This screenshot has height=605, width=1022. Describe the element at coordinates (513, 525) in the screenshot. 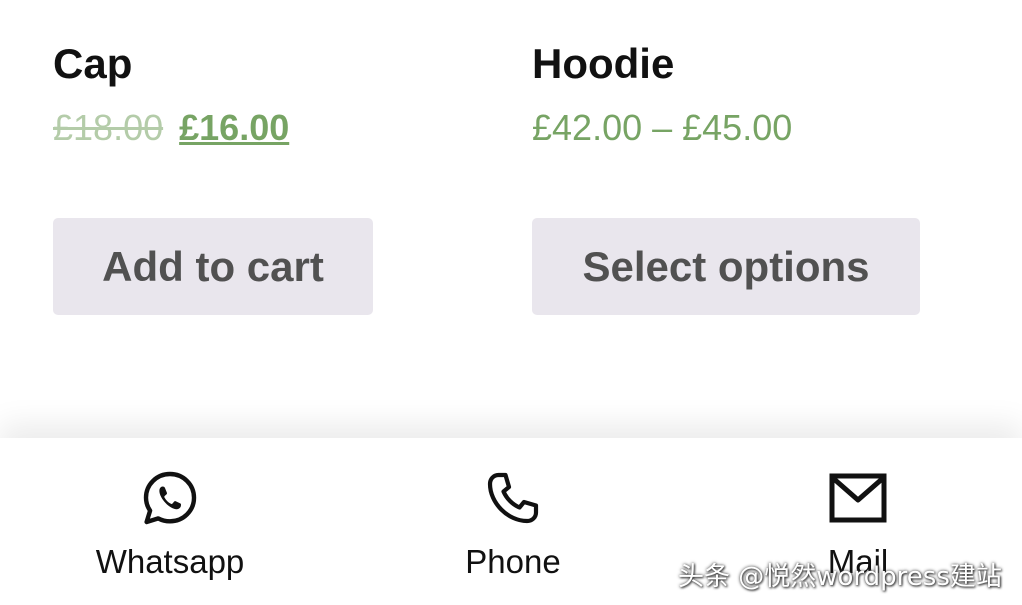

I see `phone-link: Phone` at that location.